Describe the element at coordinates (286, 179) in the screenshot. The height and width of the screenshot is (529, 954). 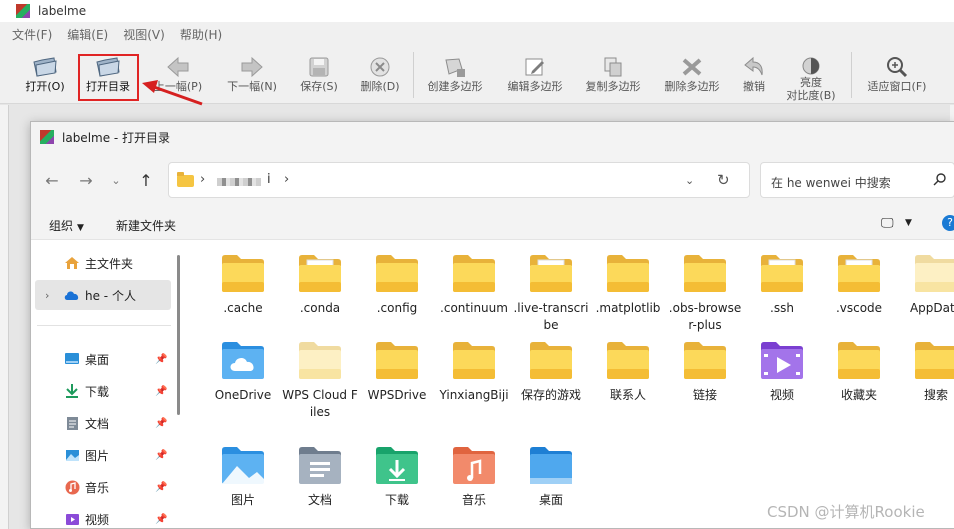
I see `breadcrumb-chevron-icon: ›` at that location.